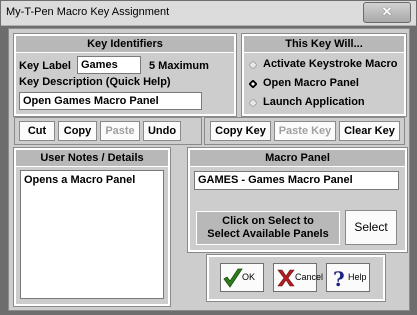 The width and height of the screenshot is (417, 315). I want to click on help-label: Help, so click(357, 277).